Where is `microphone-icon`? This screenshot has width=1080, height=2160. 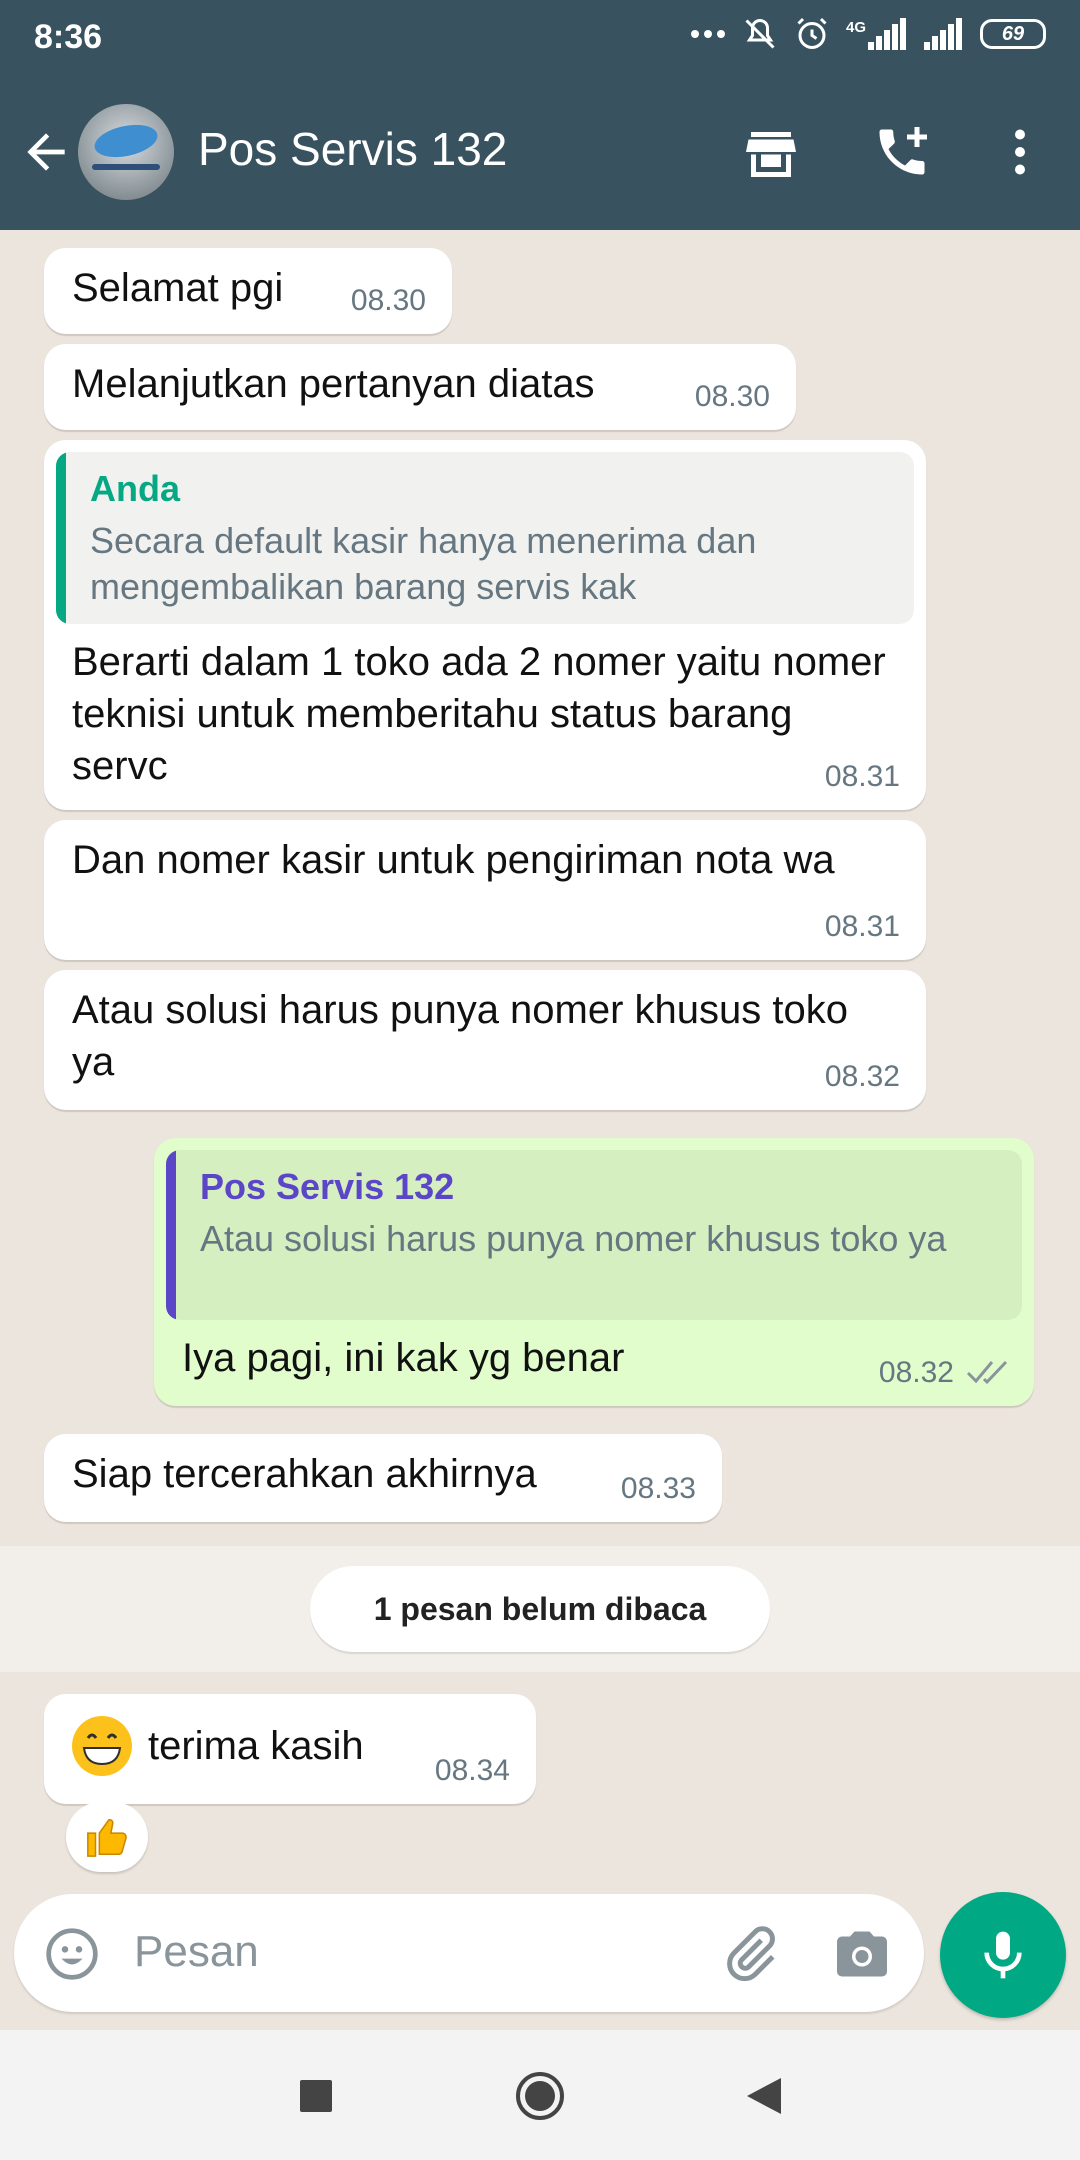 microphone-icon is located at coordinates (1003, 1955).